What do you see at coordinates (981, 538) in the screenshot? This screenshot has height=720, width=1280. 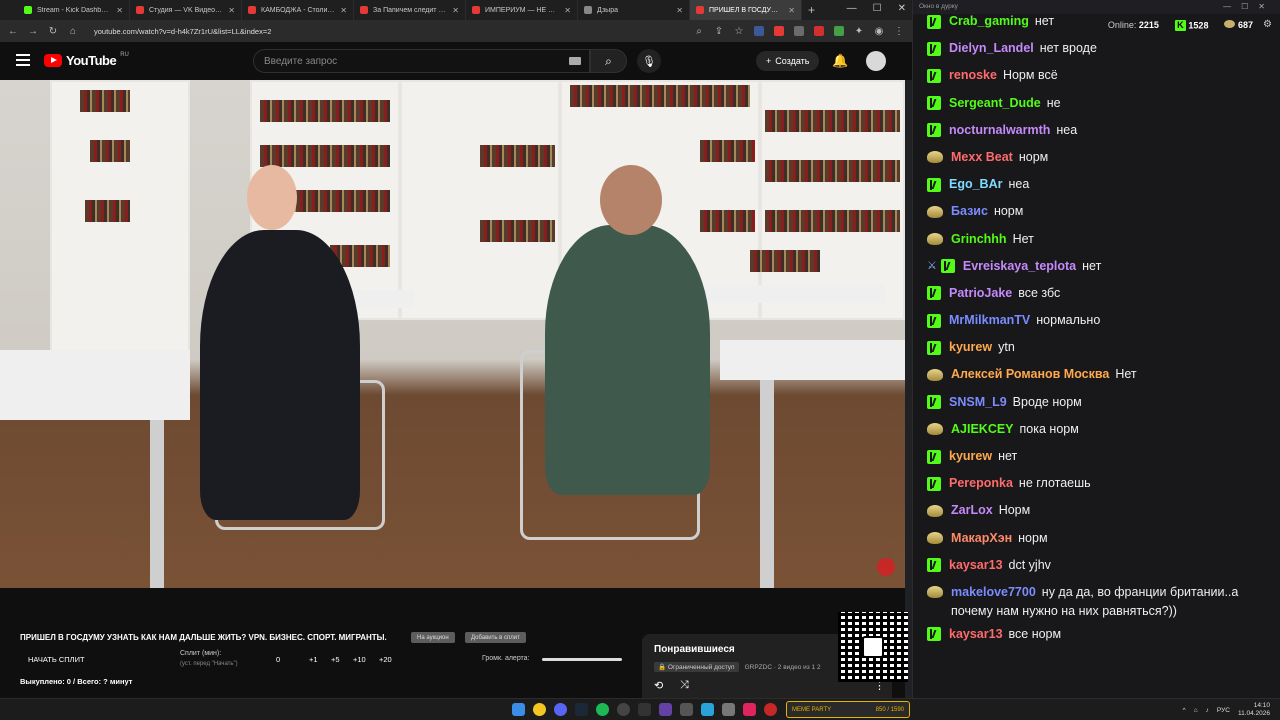 I see `chat-username: МакарХэн` at bounding box center [981, 538].